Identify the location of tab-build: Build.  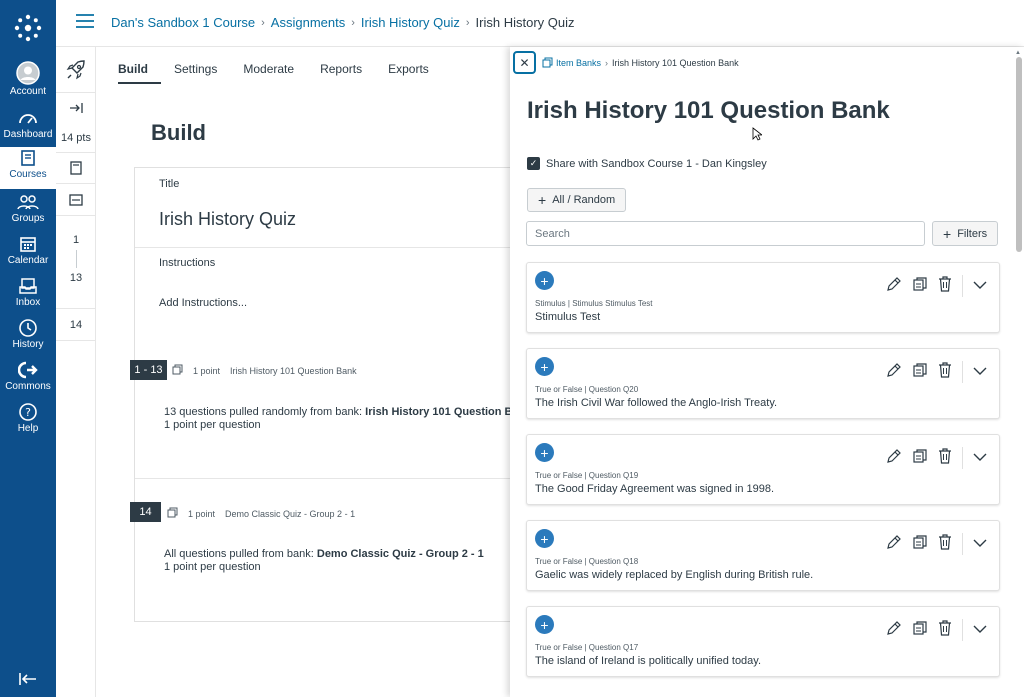
(139, 73).